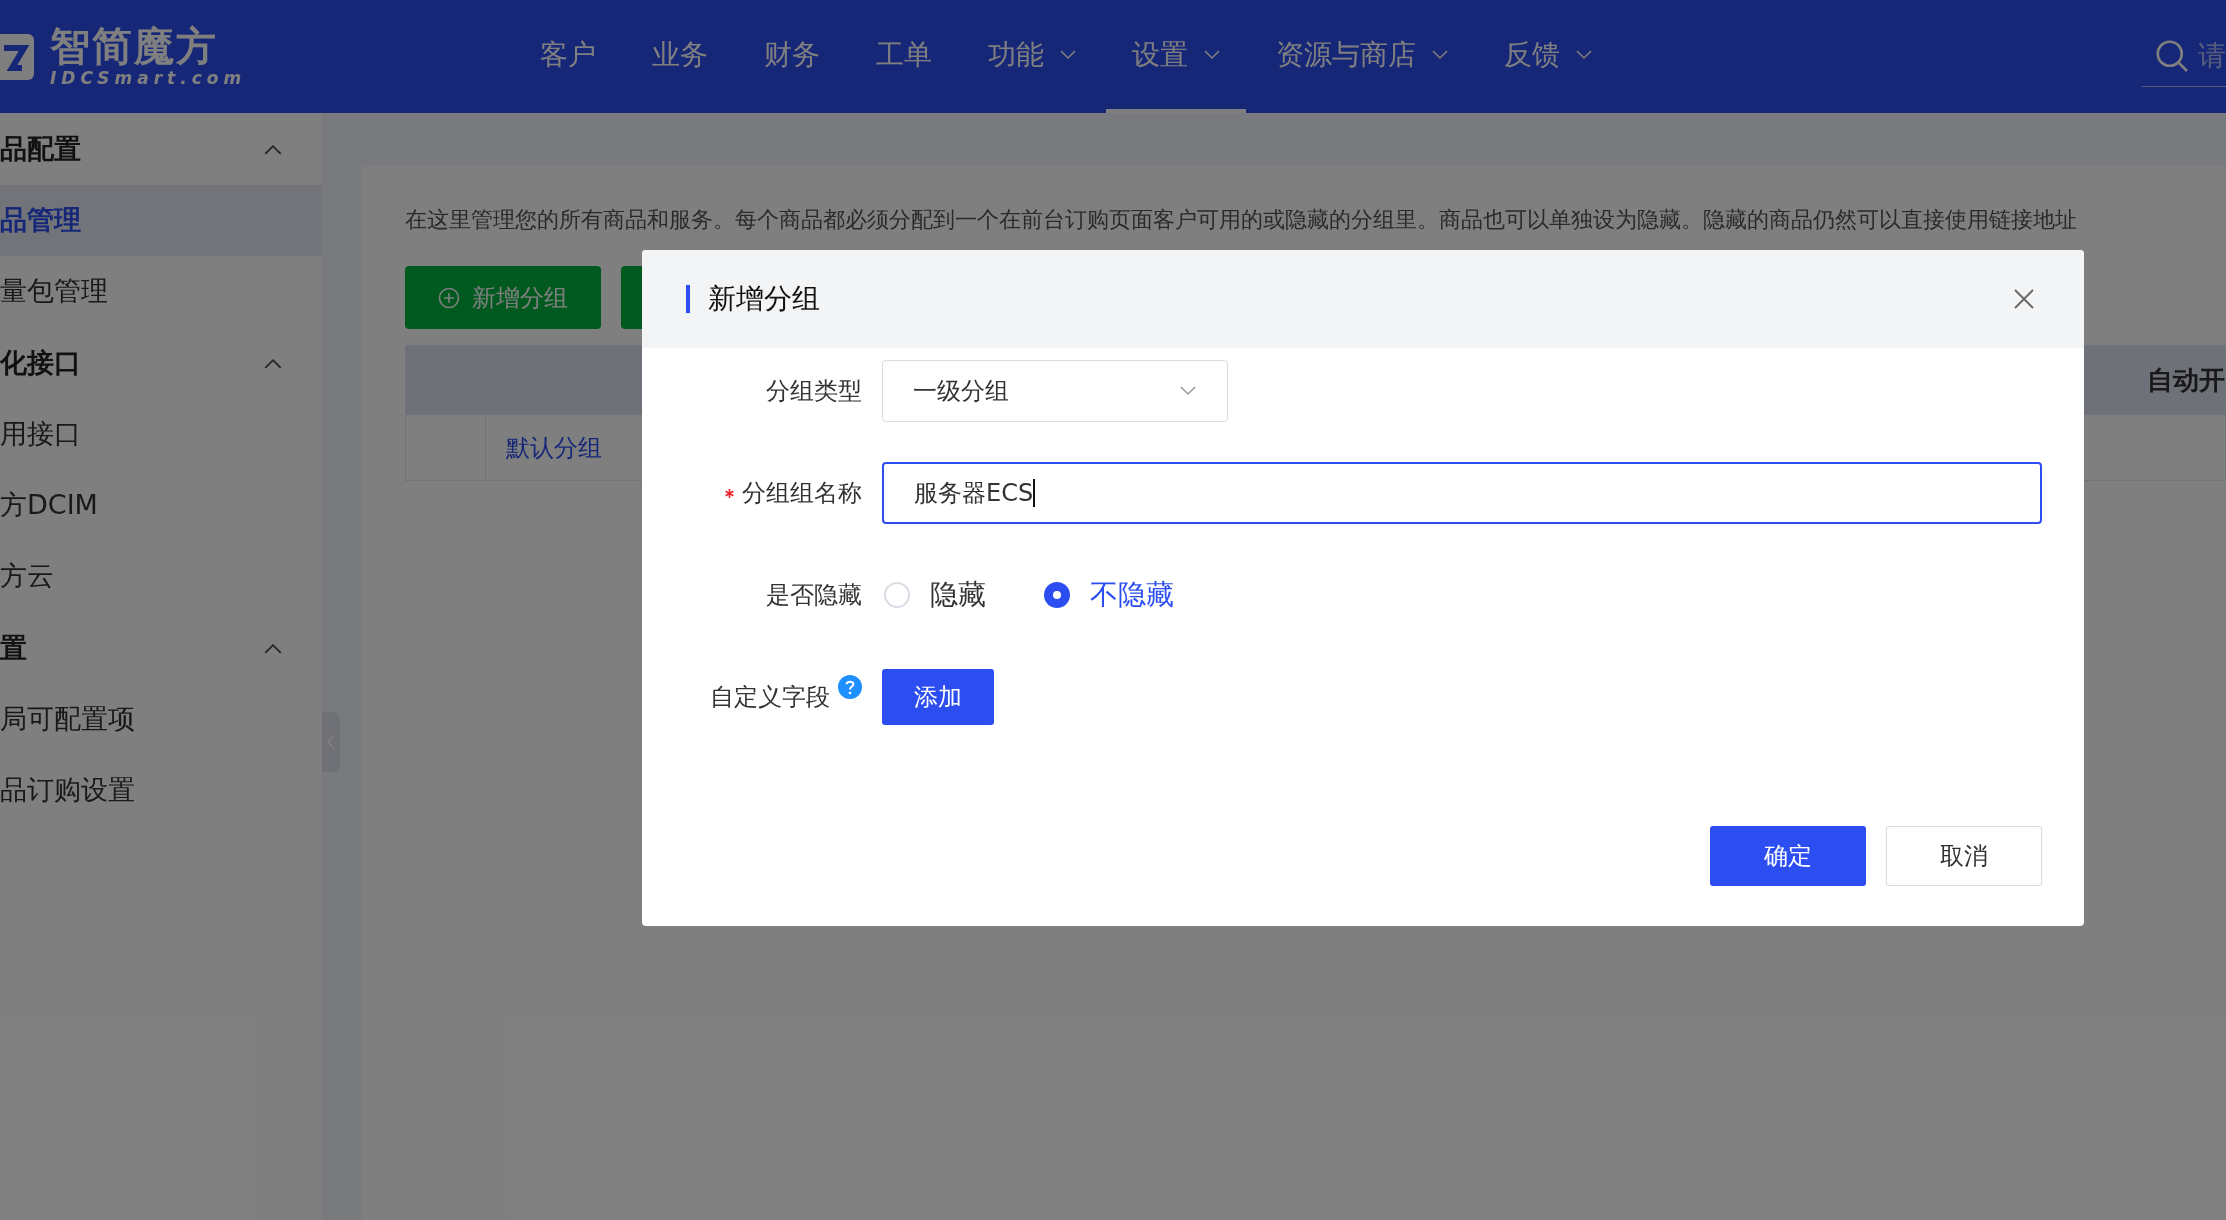 This screenshot has height=1220, width=2226. What do you see at coordinates (2024, 299) in the screenshot?
I see `close-icon` at bounding box center [2024, 299].